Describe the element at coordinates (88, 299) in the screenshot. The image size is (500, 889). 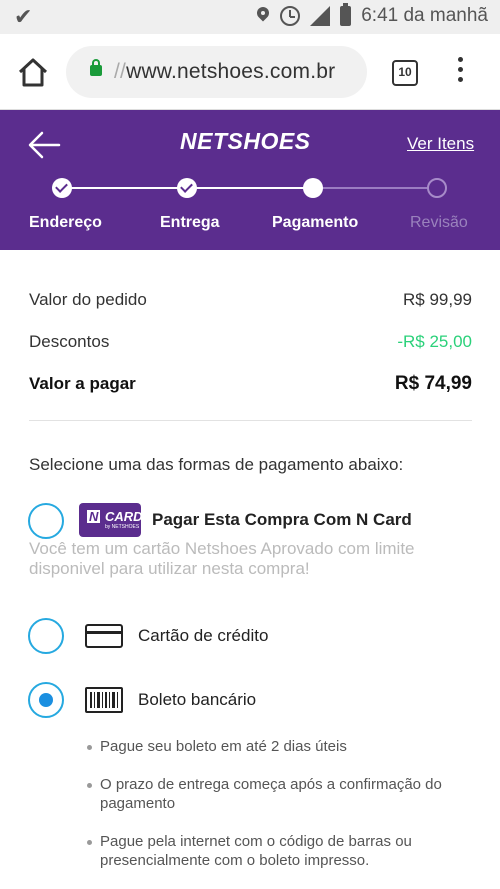
I see `order-value-label: Valor do pedido` at that location.